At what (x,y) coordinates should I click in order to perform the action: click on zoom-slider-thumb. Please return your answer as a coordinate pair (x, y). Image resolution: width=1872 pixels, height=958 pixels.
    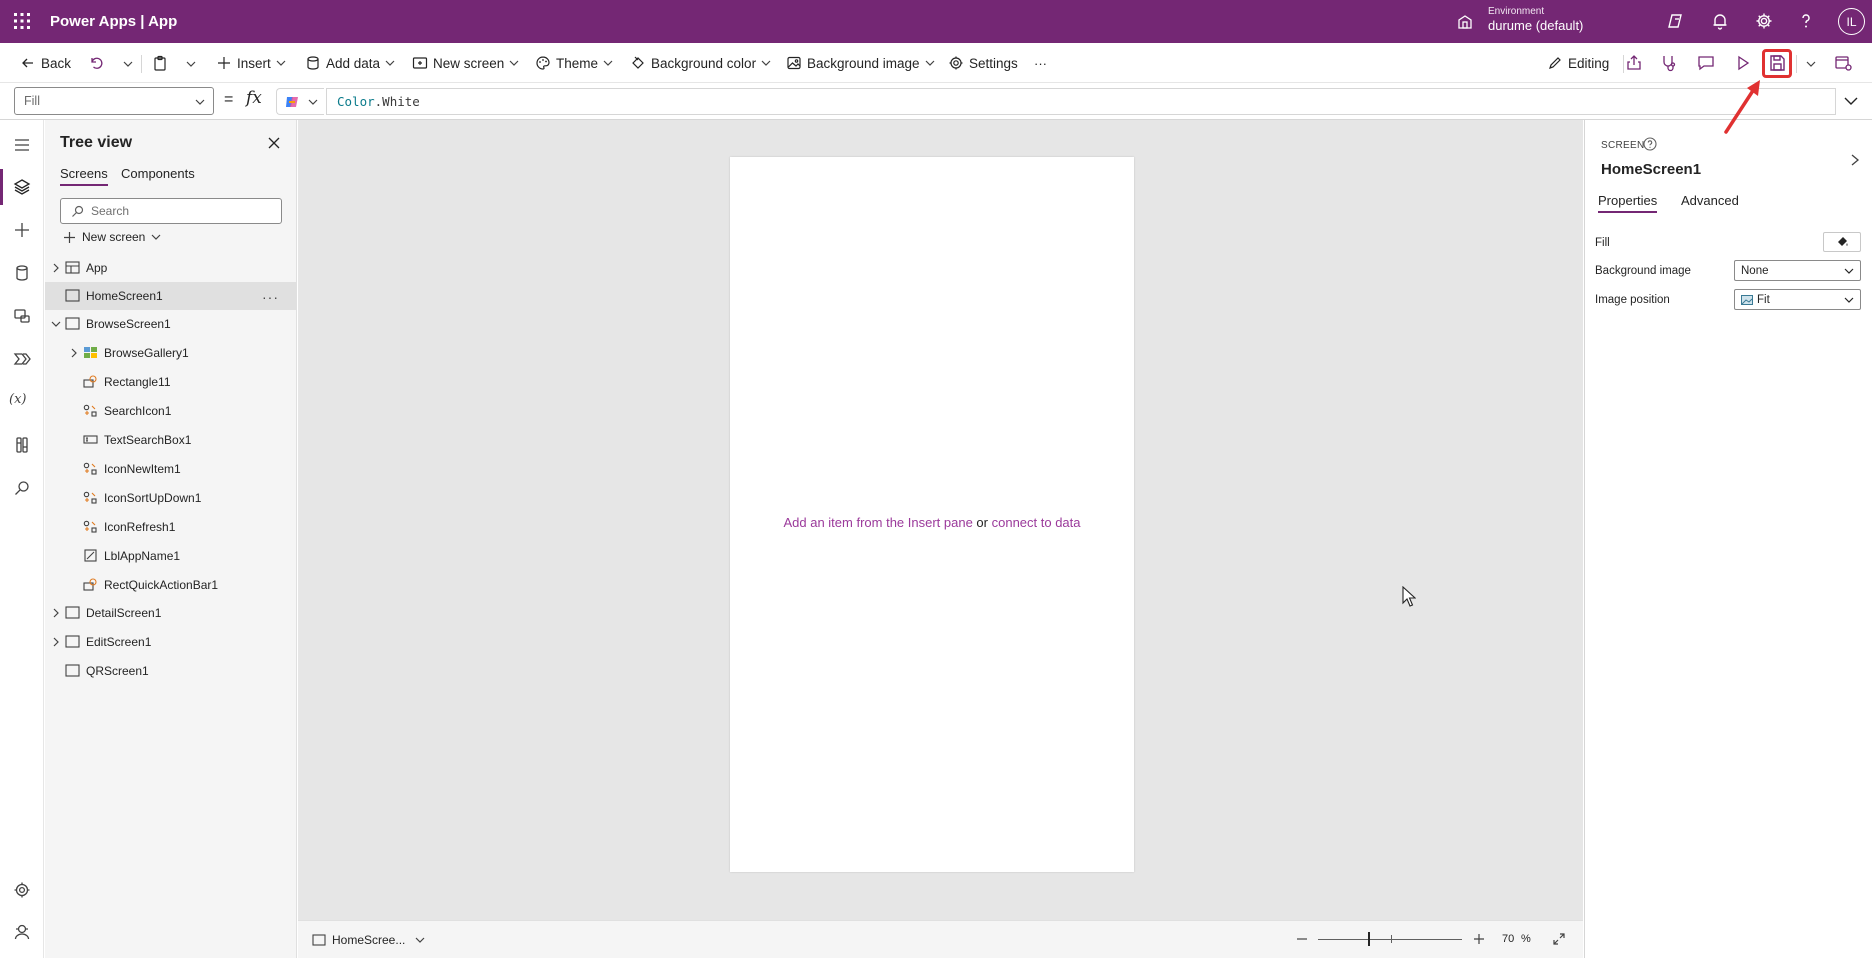
    Looking at the image, I should click on (1369, 939).